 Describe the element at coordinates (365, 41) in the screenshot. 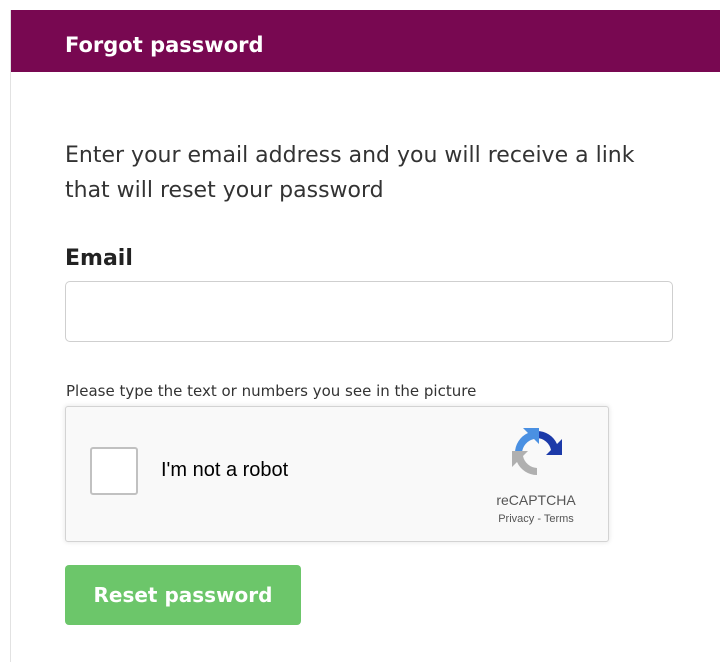

I see `panel-header: Forgot password` at that location.